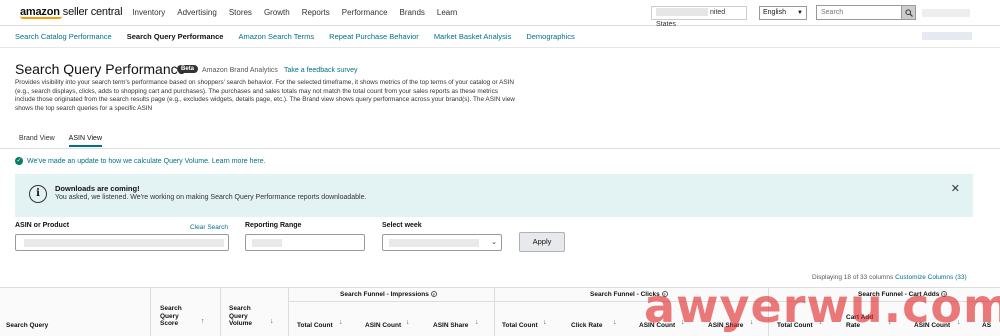  I want to click on search-button, so click(908, 12).